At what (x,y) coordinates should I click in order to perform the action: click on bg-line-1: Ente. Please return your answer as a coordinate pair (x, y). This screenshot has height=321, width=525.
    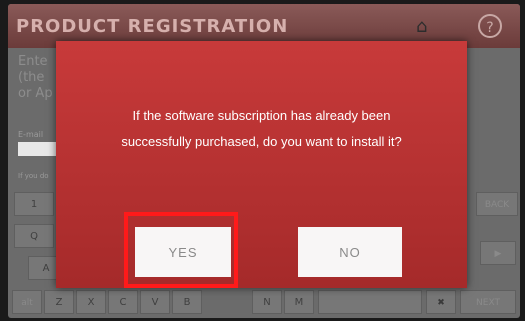
    Looking at the image, I should click on (33, 61).